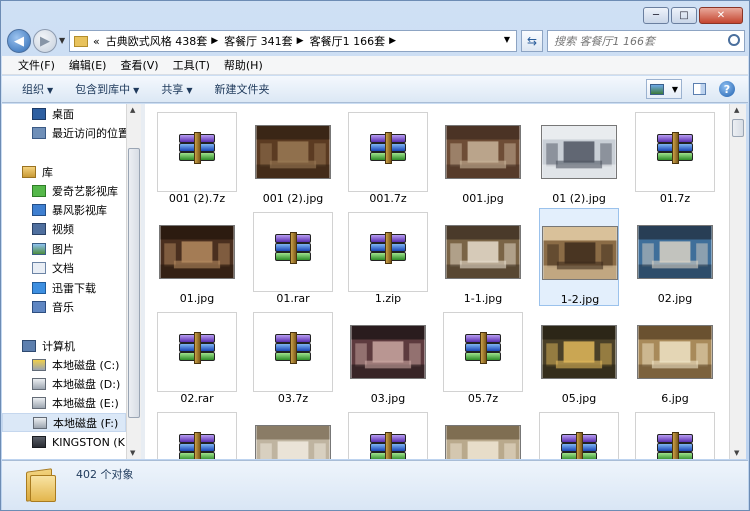 The width and height of the screenshot is (750, 511). What do you see at coordinates (388, 398) in the screenshot?
I see `file-name: 03.jpg` at bounding box center [388, 398].